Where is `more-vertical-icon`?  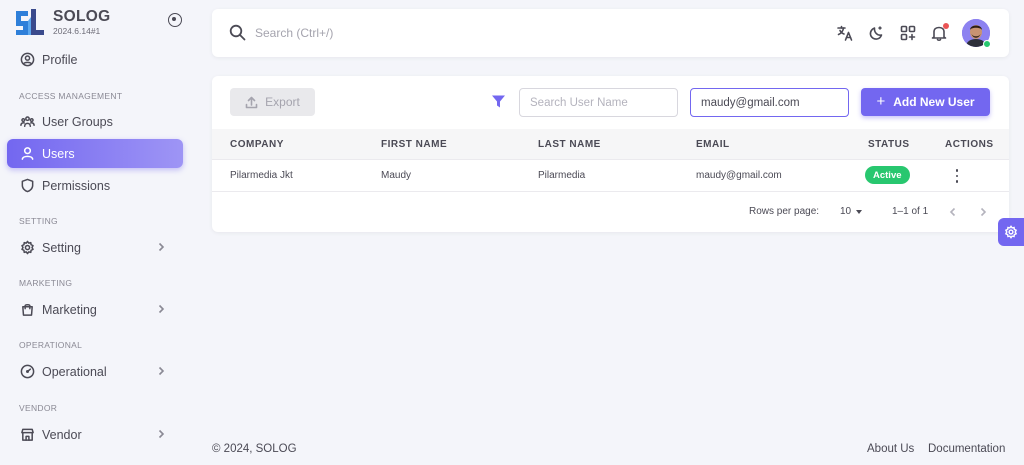
more-vertical-icon is located at coordinates (957, 176).